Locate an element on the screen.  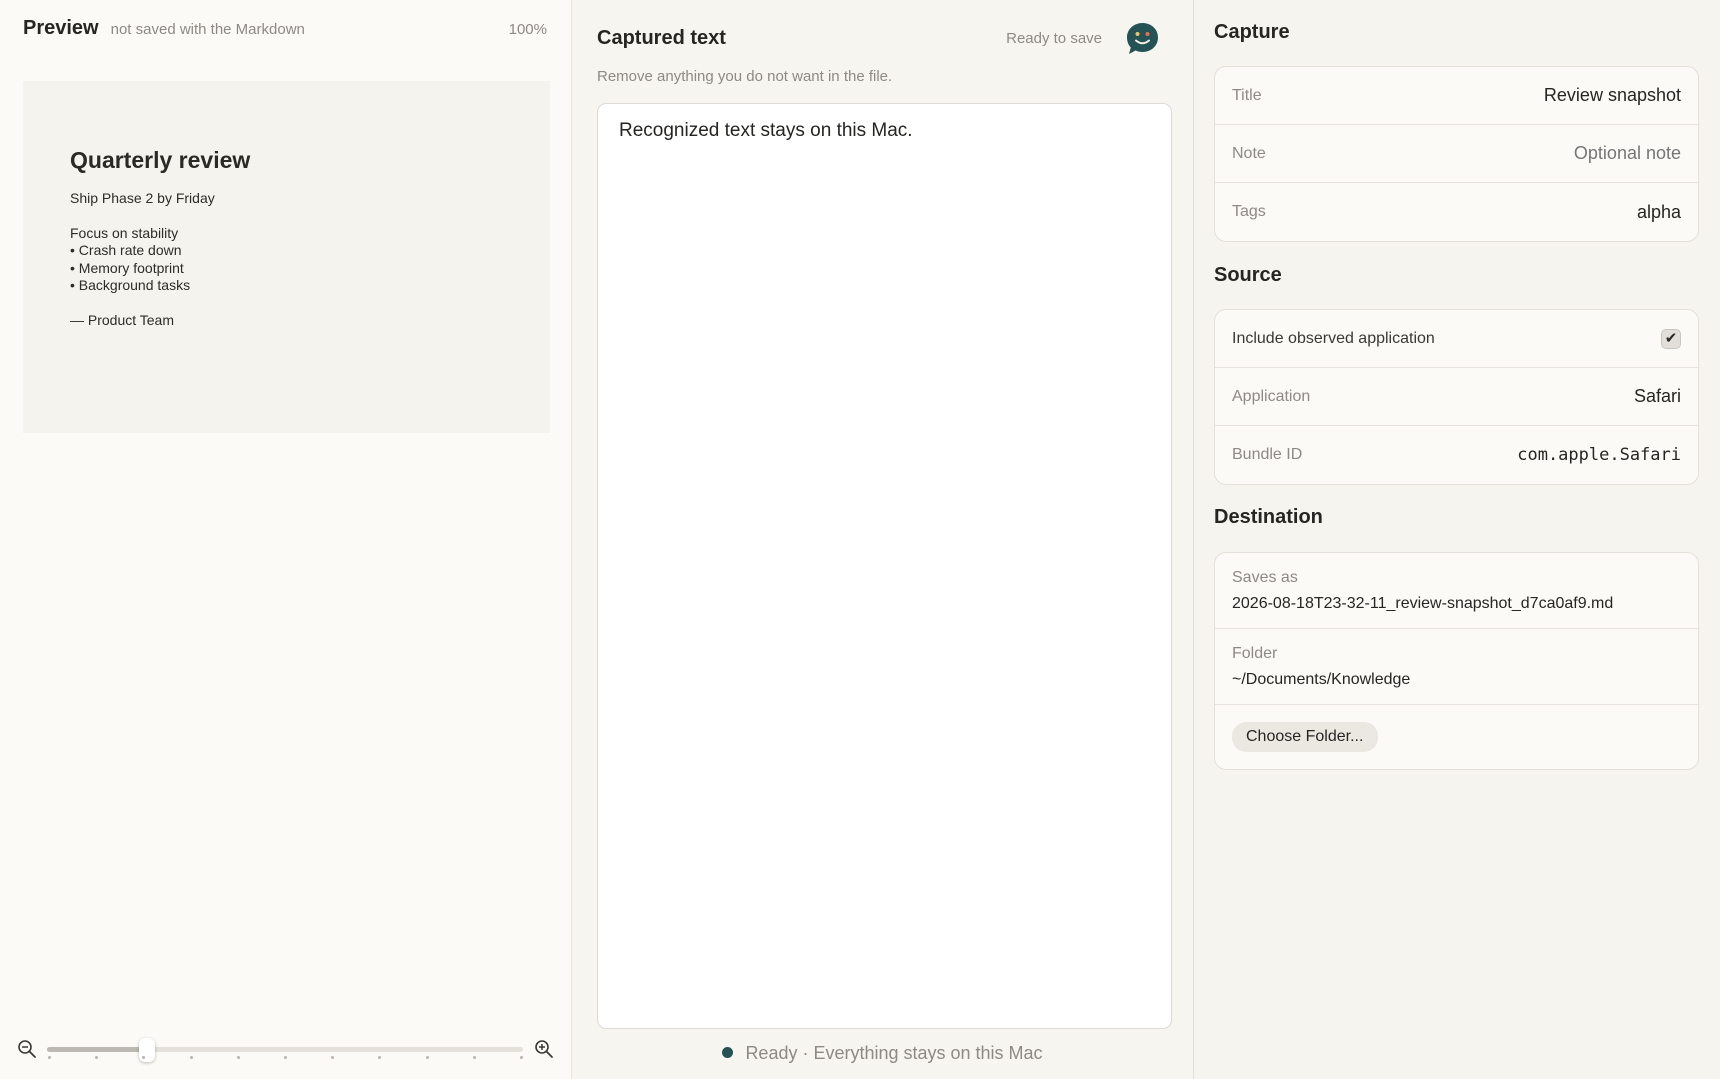
status-dot-icon is located at coordinates (728, 1052).